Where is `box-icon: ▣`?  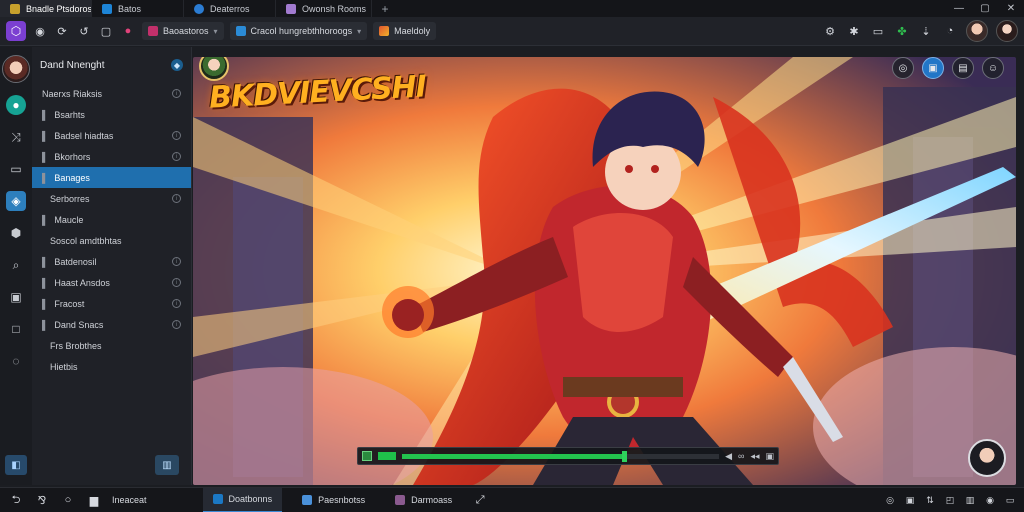 box-icon: ▣ is located at coordinates (16, 297).